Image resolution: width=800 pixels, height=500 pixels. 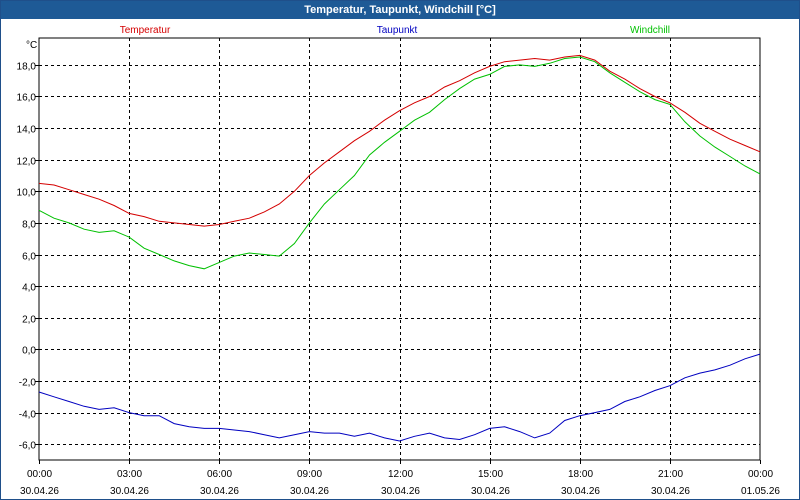 I want to click on y-tick-label: -4,0, so click(x=28, y=415).